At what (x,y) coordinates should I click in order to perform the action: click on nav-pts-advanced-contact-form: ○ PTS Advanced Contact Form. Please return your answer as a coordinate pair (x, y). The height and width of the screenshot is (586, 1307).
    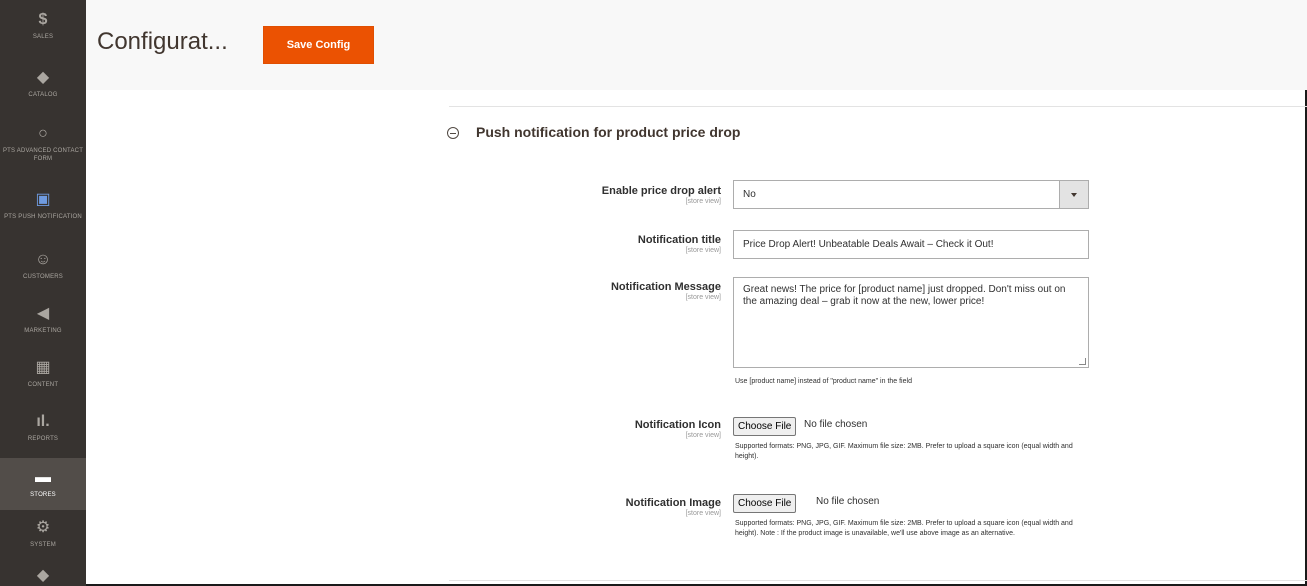
    Looking at the image, I should click on (43, 143).